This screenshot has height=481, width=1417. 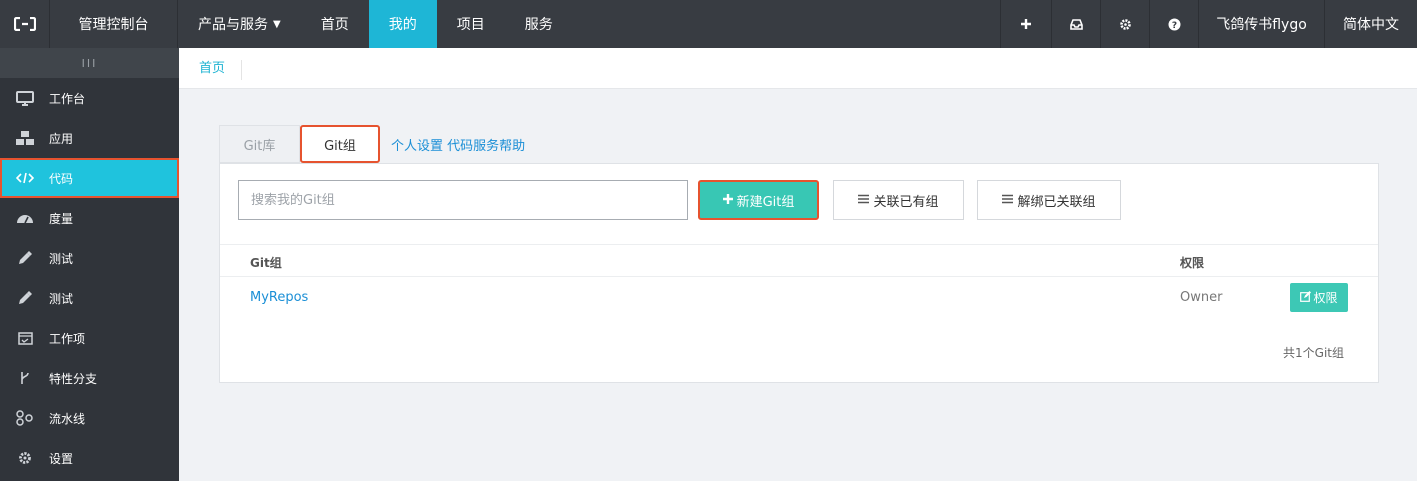 What do you see at coordinates (1056, 202) in the screenshot?
I see `button-label: 解绑已关联组` at bounding box center [1056, 202].